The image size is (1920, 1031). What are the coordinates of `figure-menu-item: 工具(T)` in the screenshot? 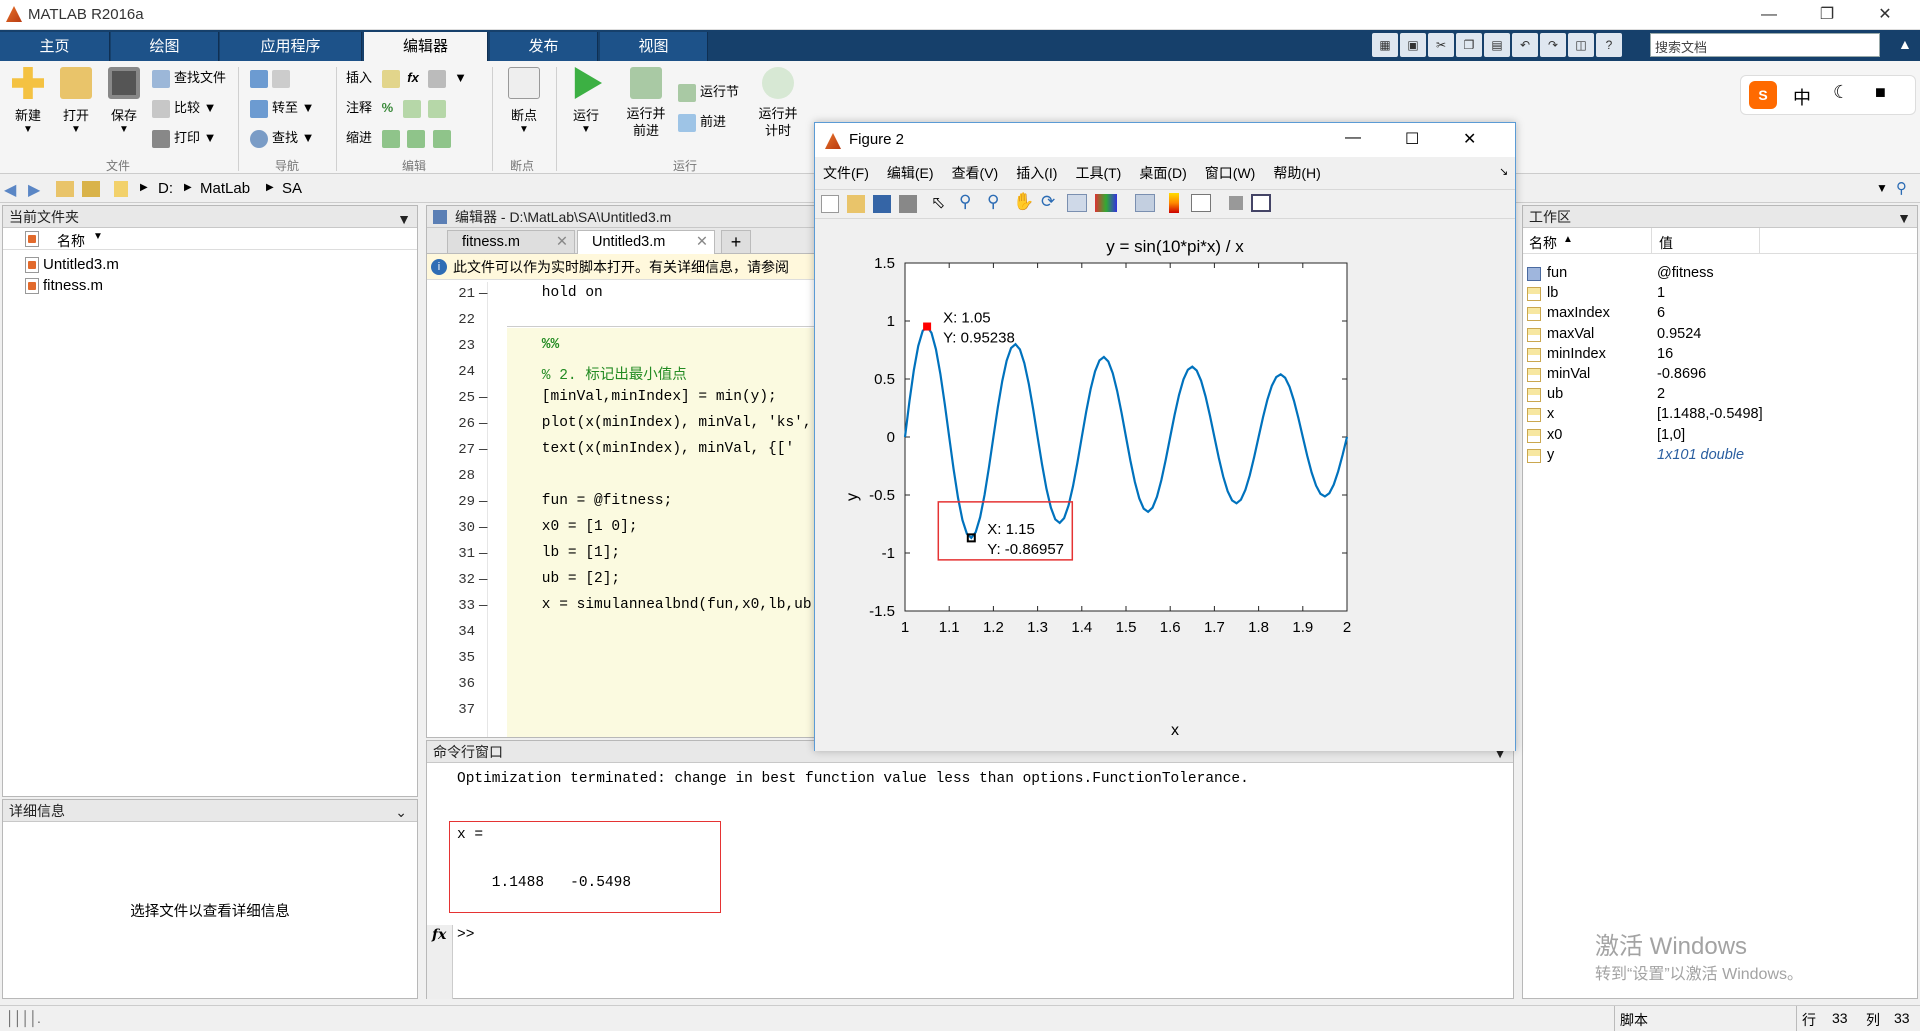 It's located at (1098, 173).